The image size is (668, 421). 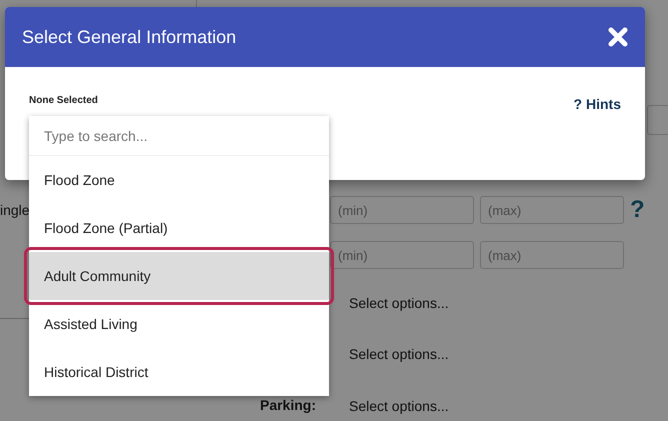 What do you see at coordinates (637, 210) in the screenshot?
I see `help-icon: ?` at bounding box center [637, 210].